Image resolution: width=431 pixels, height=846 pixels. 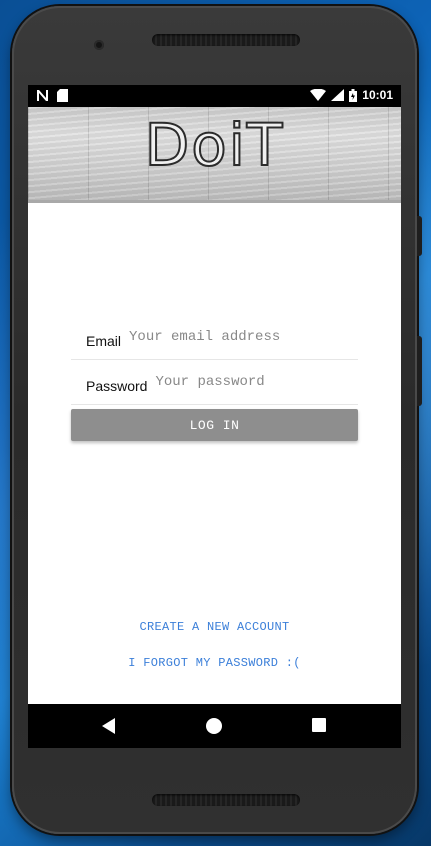 What do you see at coordinates (226, 40) in the screenshot?
I see `top-speaker` at bounding box center [226, 40].